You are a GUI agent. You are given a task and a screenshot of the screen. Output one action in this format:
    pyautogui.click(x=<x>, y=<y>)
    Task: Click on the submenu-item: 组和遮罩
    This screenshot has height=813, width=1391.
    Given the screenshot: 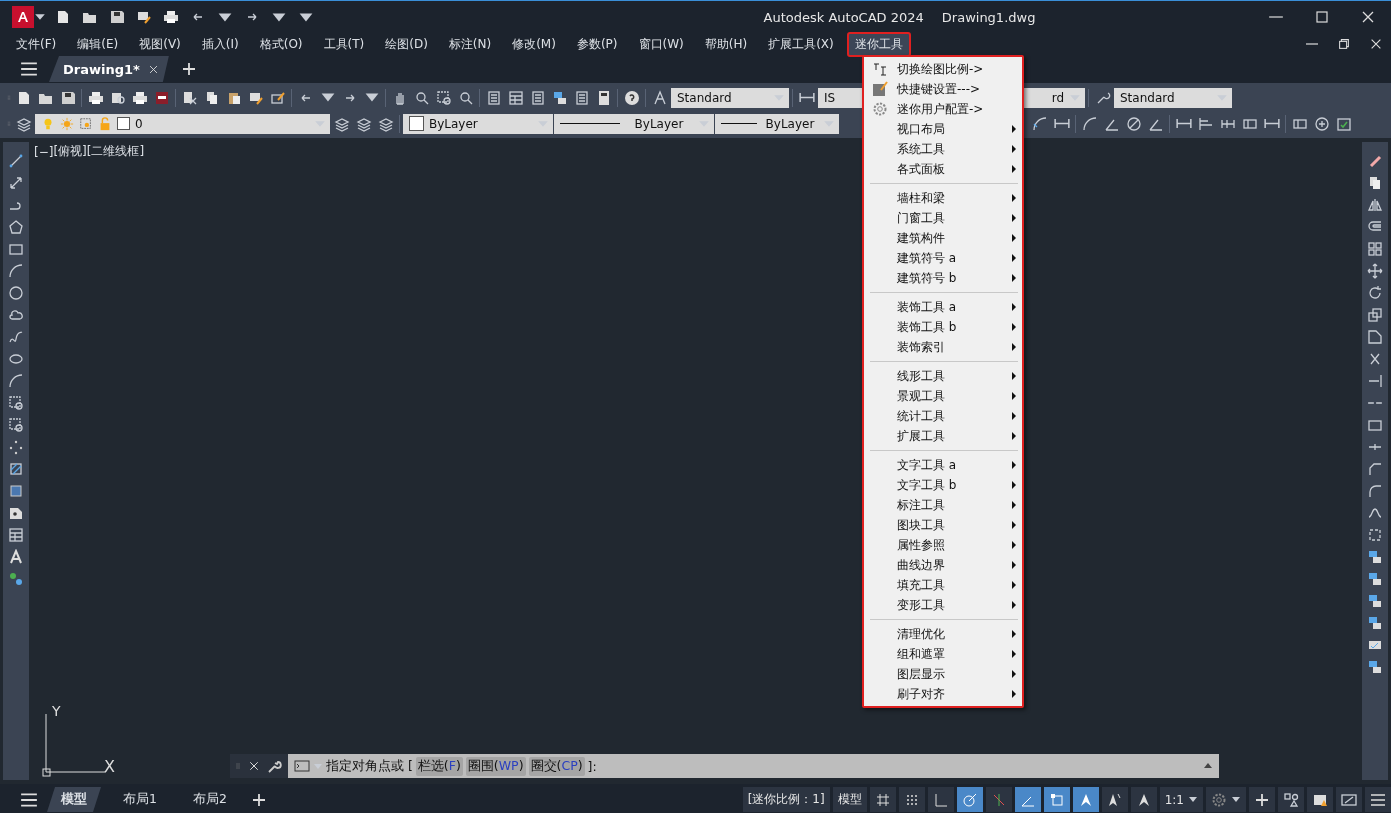 What is the action you would take?
    pyautogui.click(x=943, y=654)
    